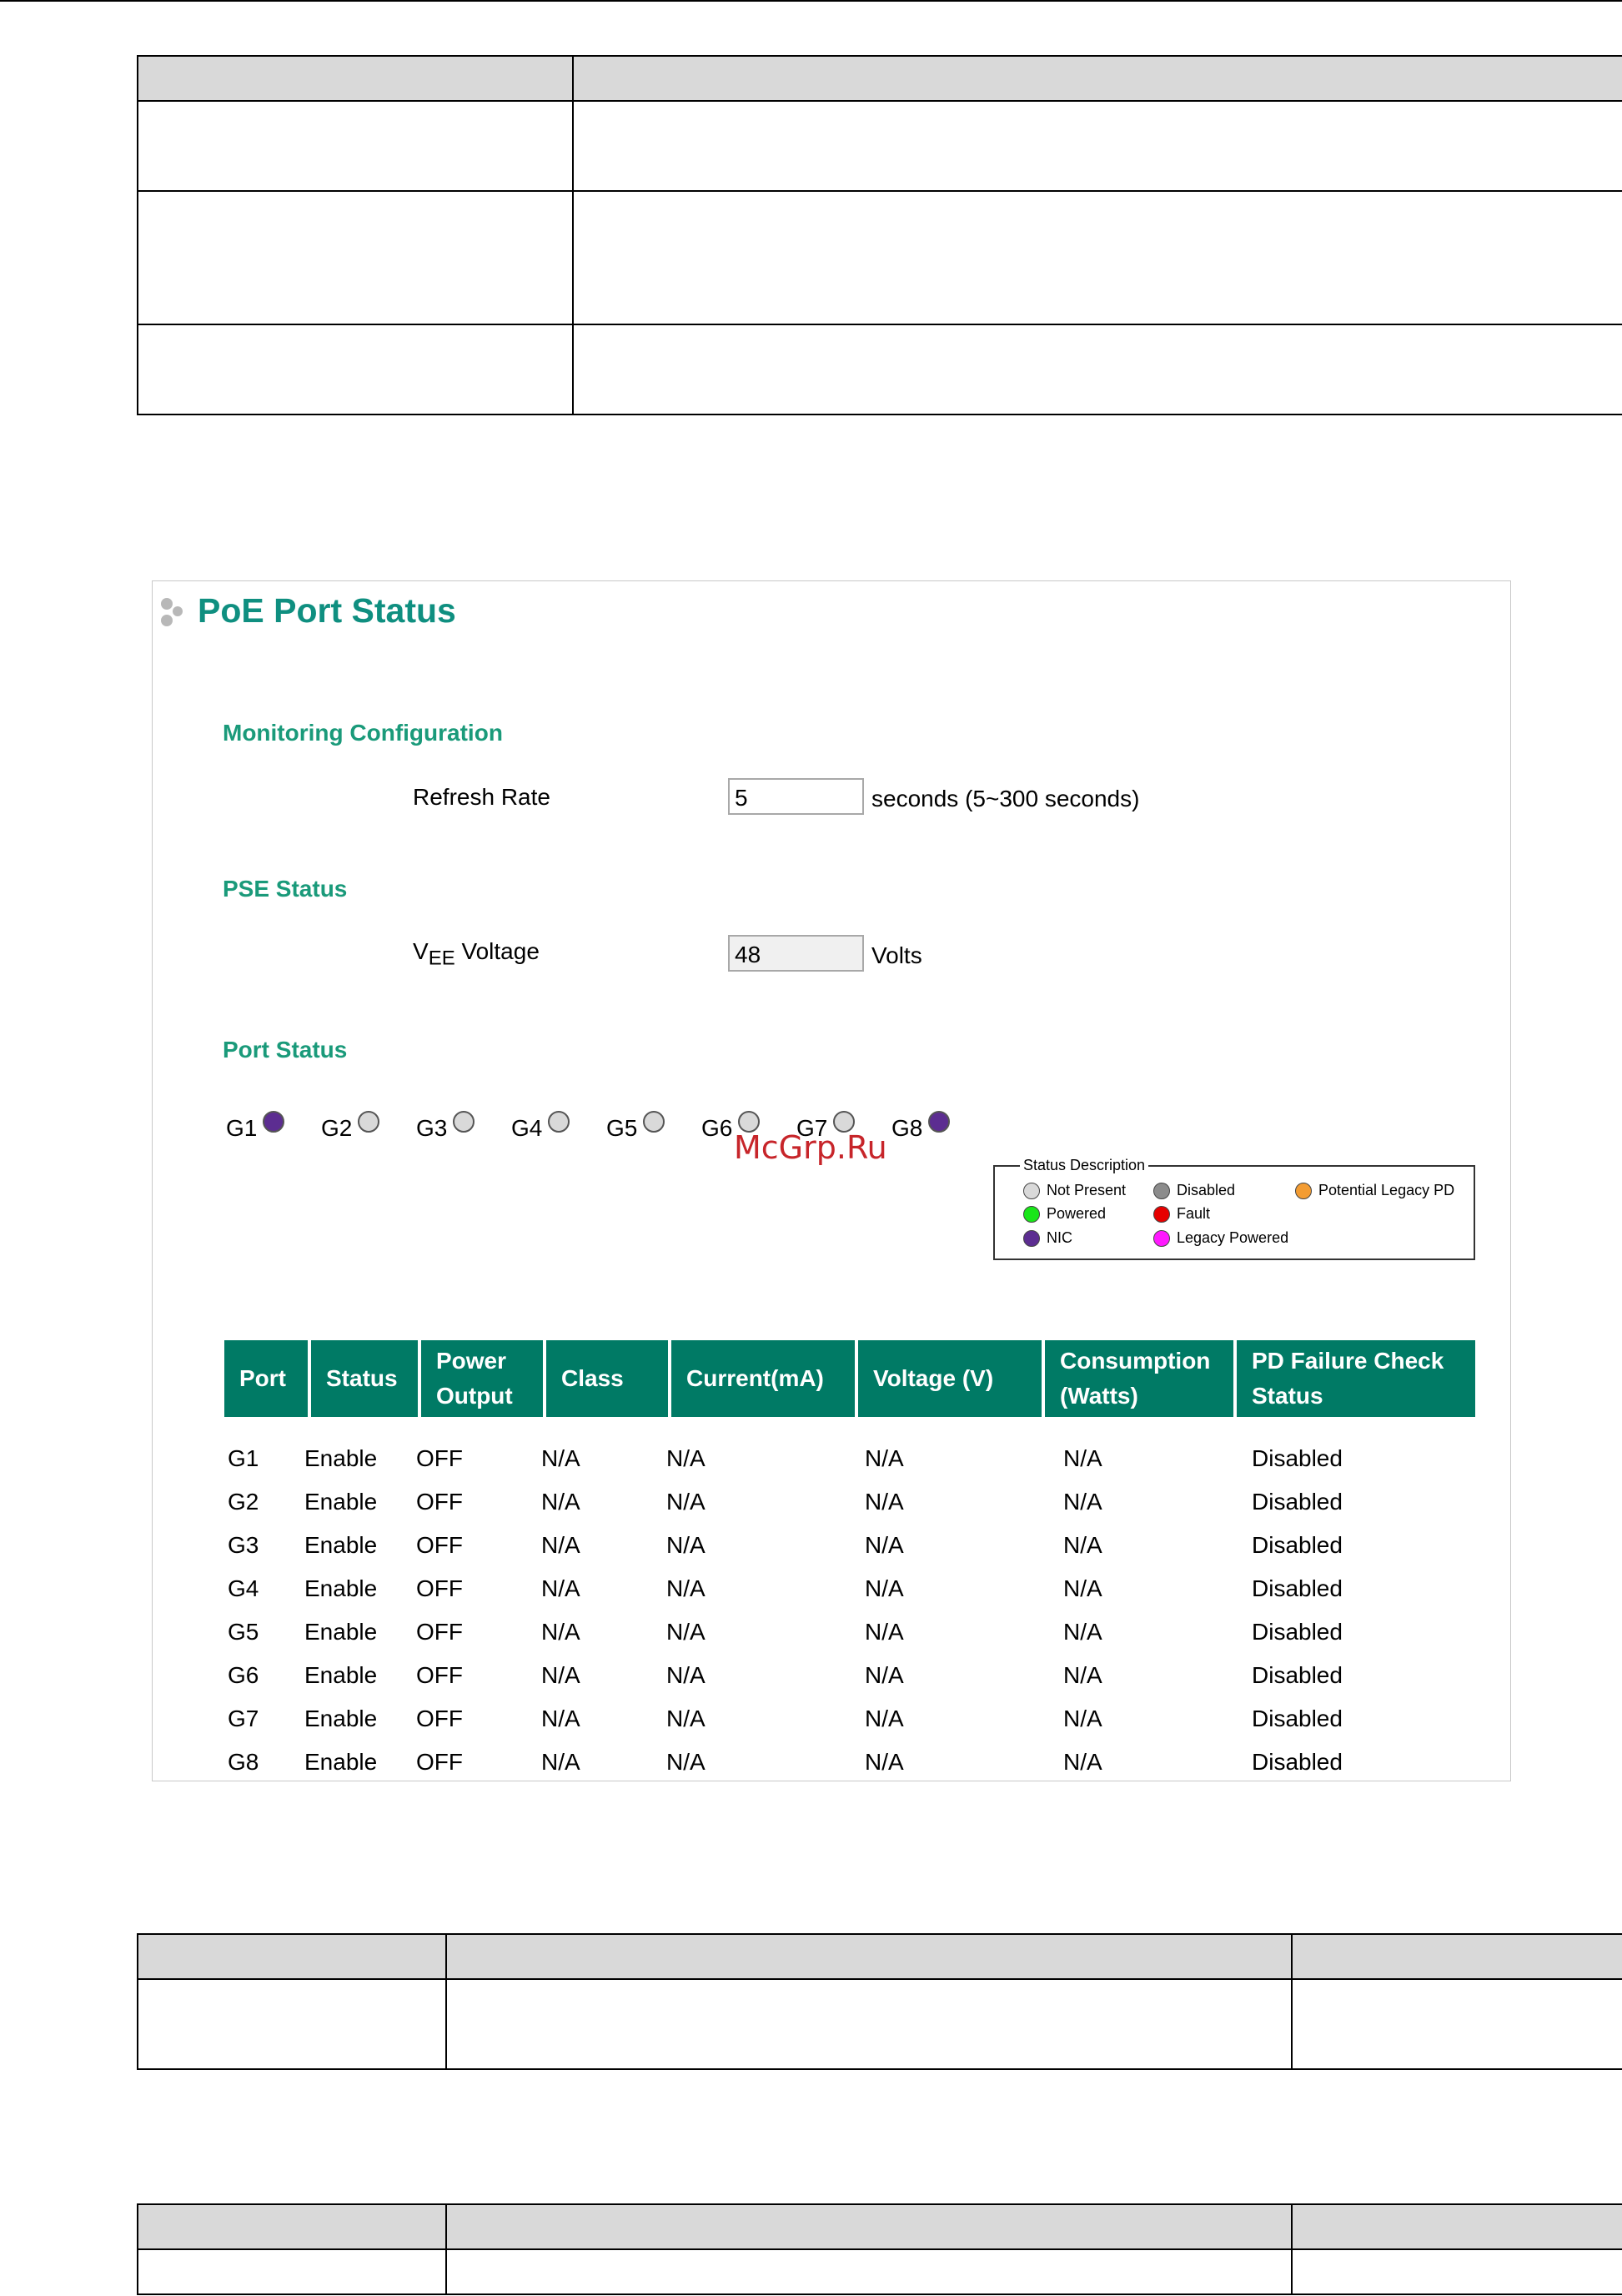 This screenshot has width=1622, height=2296. I want to click on column-header-current: Current(mA), so click(763, 1378).